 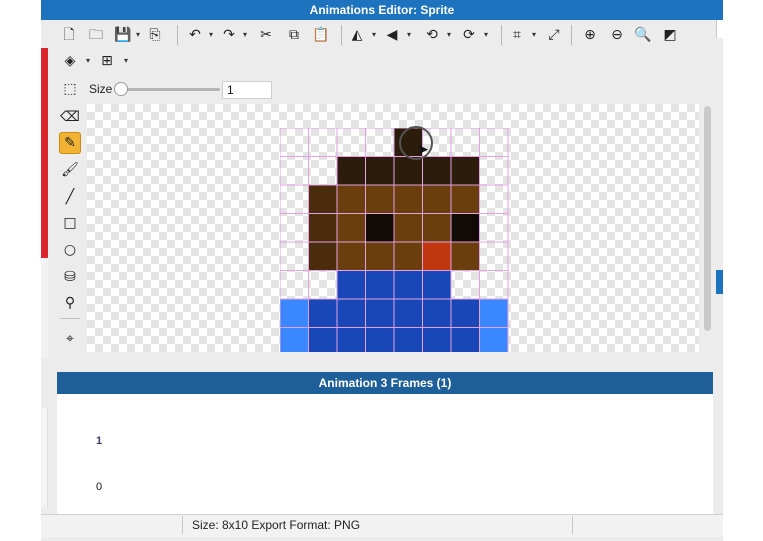 What do you see at coordinates (70, 61) in the screenshot?
I see `layers-icon: ◈` at bounding box center [70, 61].